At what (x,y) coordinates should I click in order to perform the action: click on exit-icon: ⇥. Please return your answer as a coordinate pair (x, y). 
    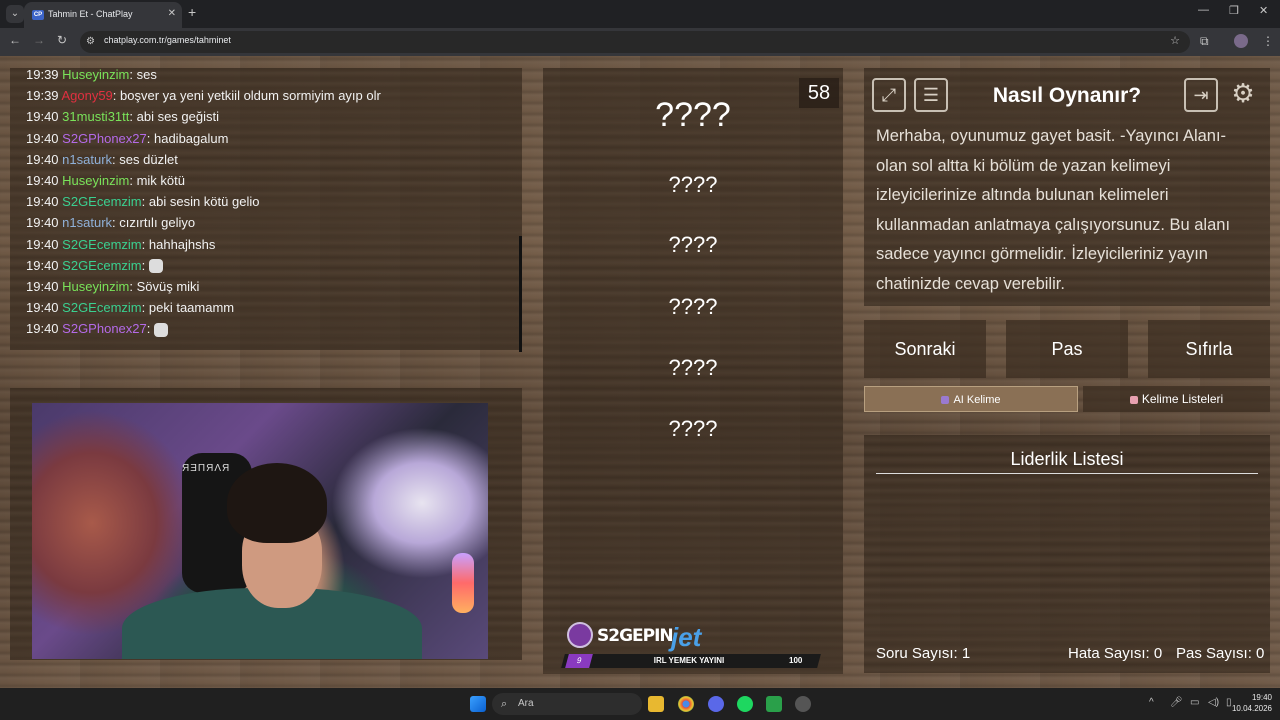
    Looking at the image, I should click on (1201, 95).